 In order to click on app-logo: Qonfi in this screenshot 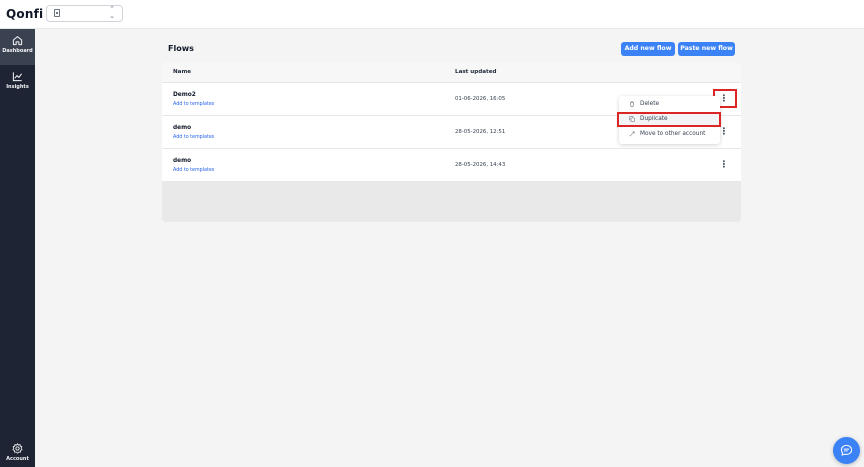, I will do `click(25, 14)`.